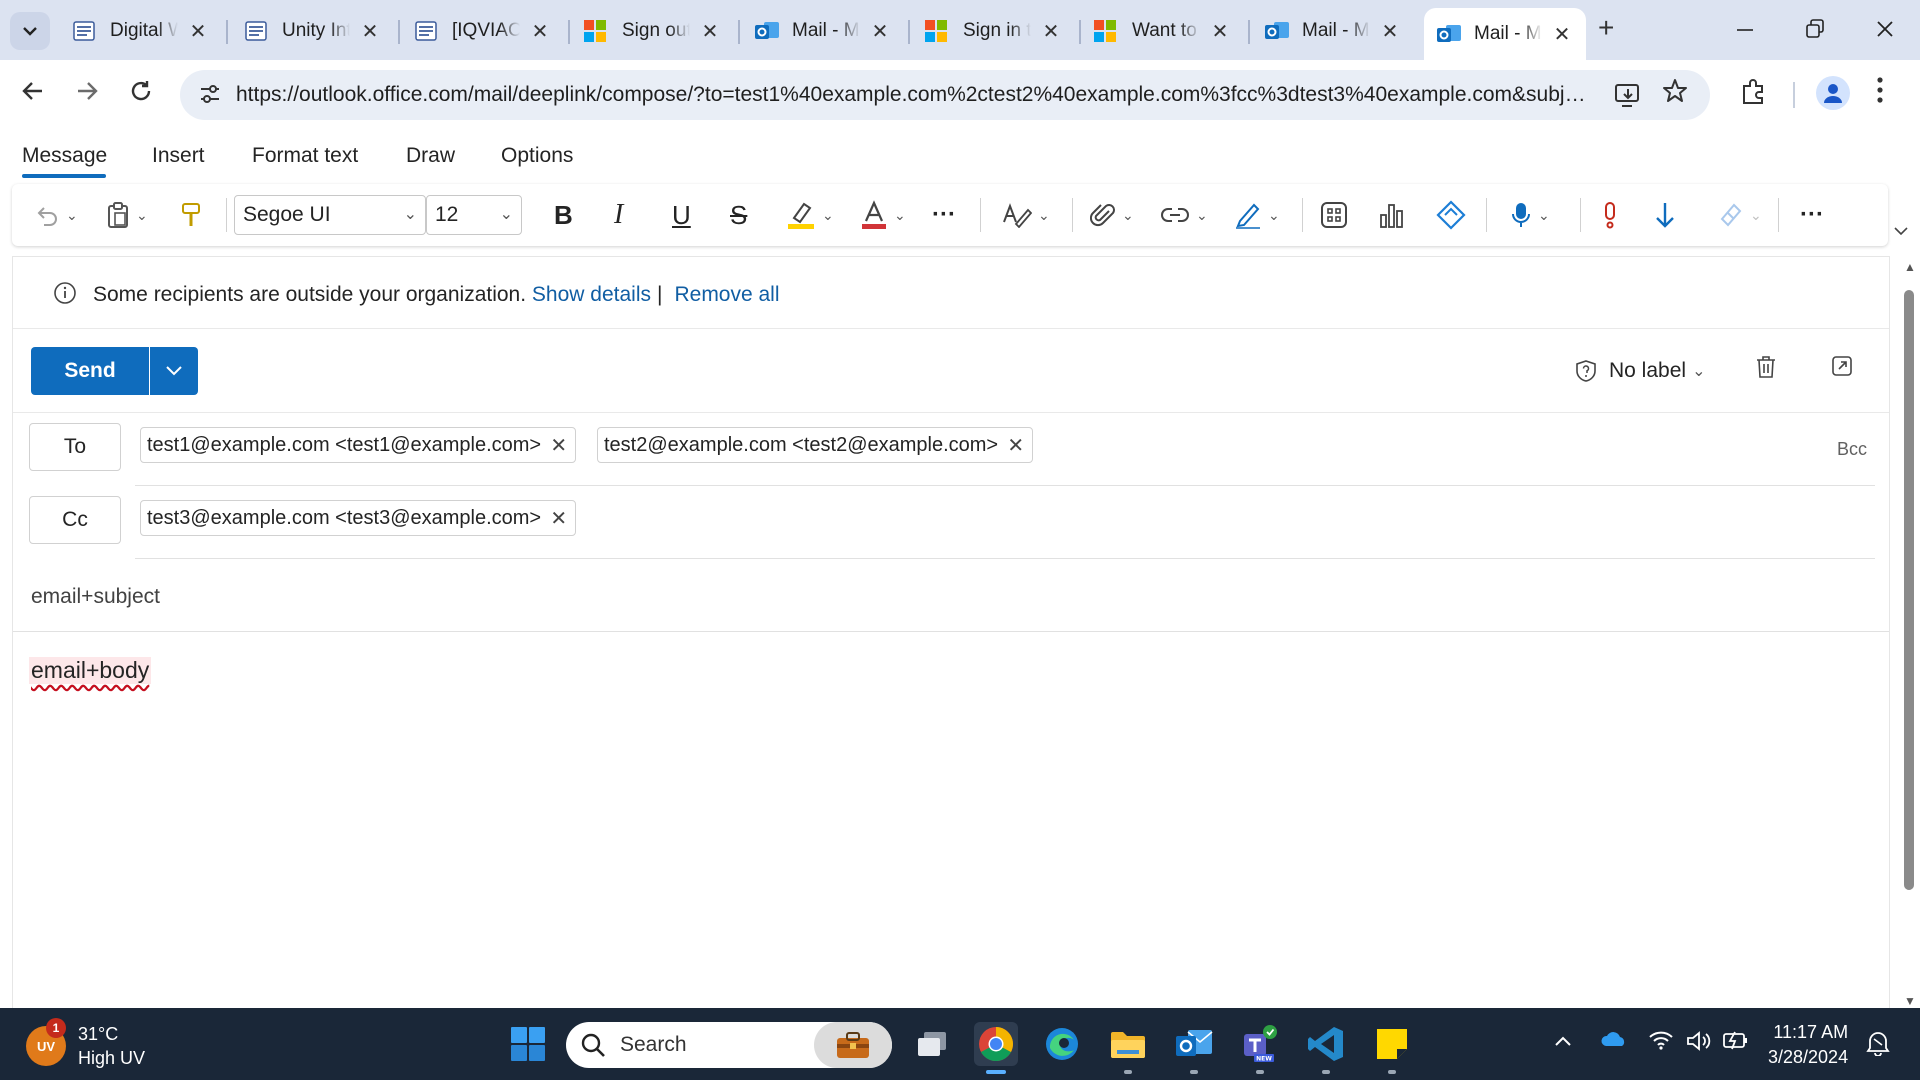  I want to click on font-size-select: 12 ⌄, so click(474, 215).